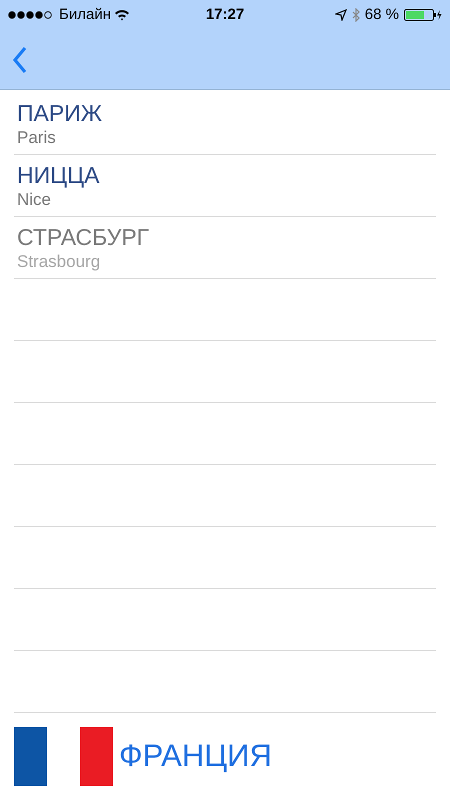 The height and width of the screenshot is (800, 450). What do you see at coordinates (381, 14) in the screenshot?
I see `battery-percent: 68 %` at bounding box center [381, 14].